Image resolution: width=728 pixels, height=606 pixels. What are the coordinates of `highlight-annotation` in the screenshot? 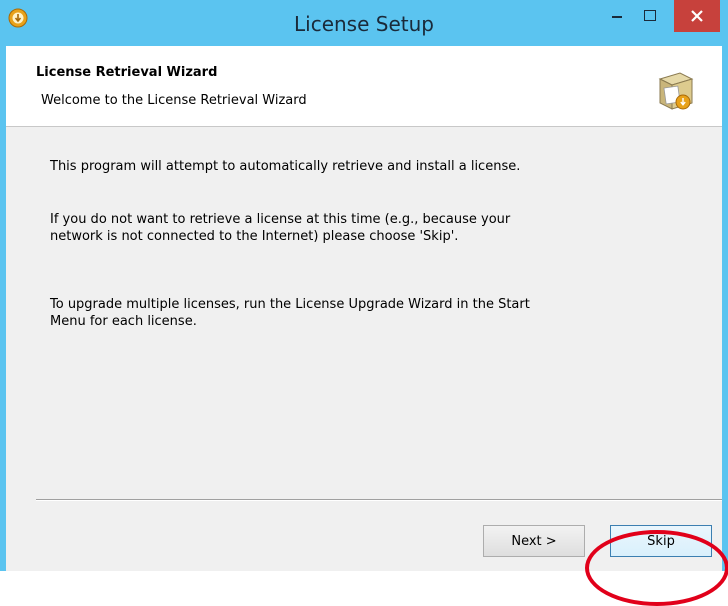 It's located at (656, 568).